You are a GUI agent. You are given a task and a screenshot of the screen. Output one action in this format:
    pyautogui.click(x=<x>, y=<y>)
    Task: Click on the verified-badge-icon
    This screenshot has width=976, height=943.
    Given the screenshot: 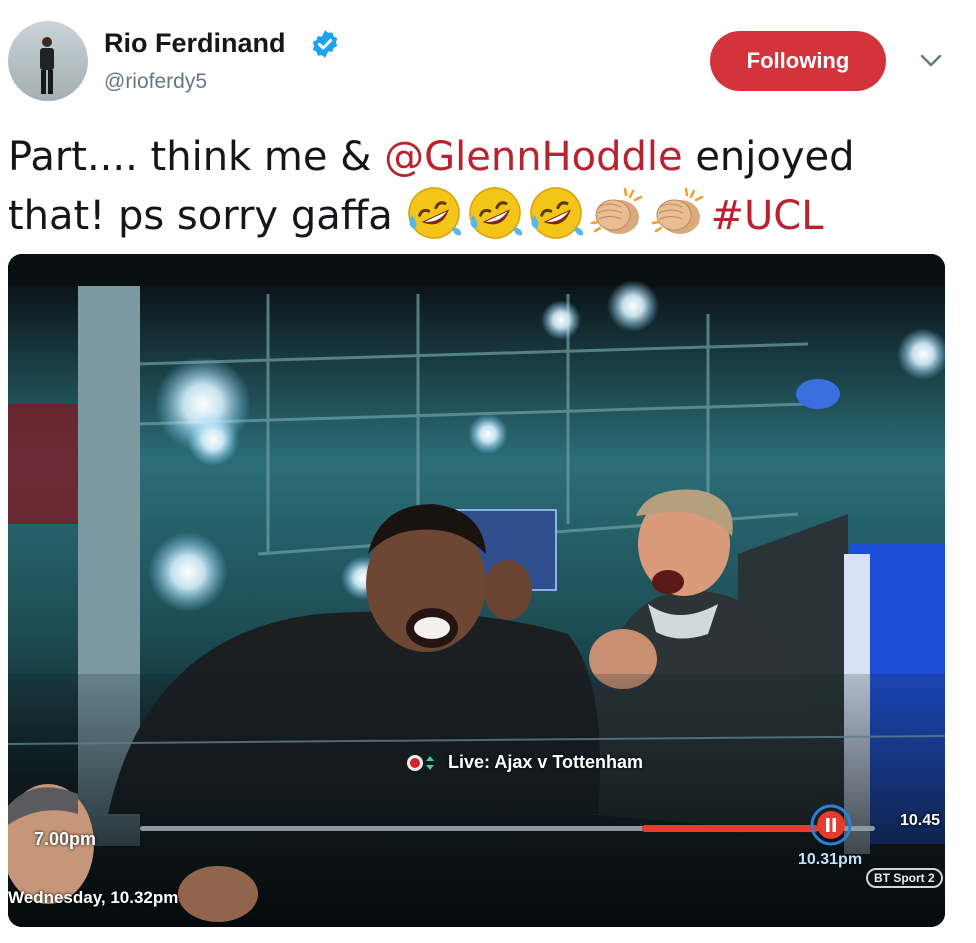 What is the action you would take?
    pyautogui.click(x=325, y=44)
    